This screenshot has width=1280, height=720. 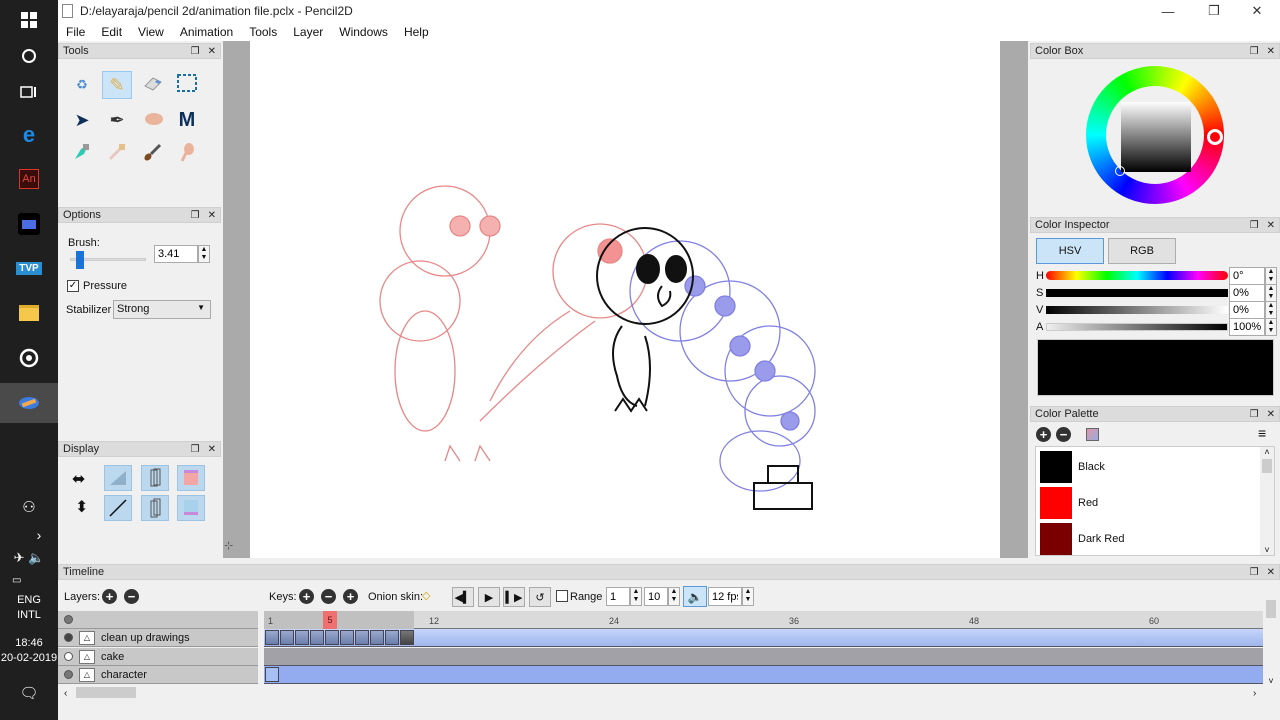 I want to click on track-row-cake, so click(x=763, y=657).